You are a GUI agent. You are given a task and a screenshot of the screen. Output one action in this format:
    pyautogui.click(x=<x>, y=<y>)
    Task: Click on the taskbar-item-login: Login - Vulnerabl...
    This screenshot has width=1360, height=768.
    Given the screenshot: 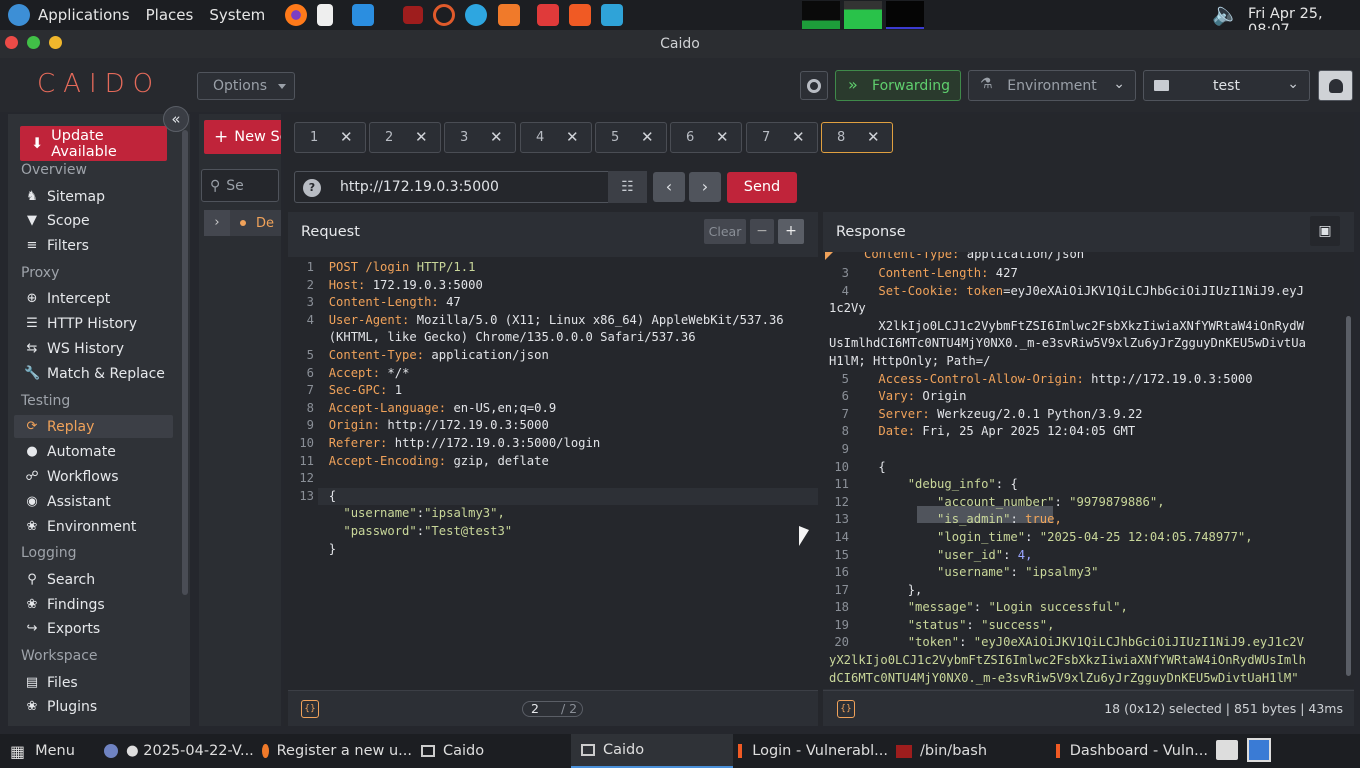 What is the action you would take?
    pyautogui.click(x=813, y=751)
    